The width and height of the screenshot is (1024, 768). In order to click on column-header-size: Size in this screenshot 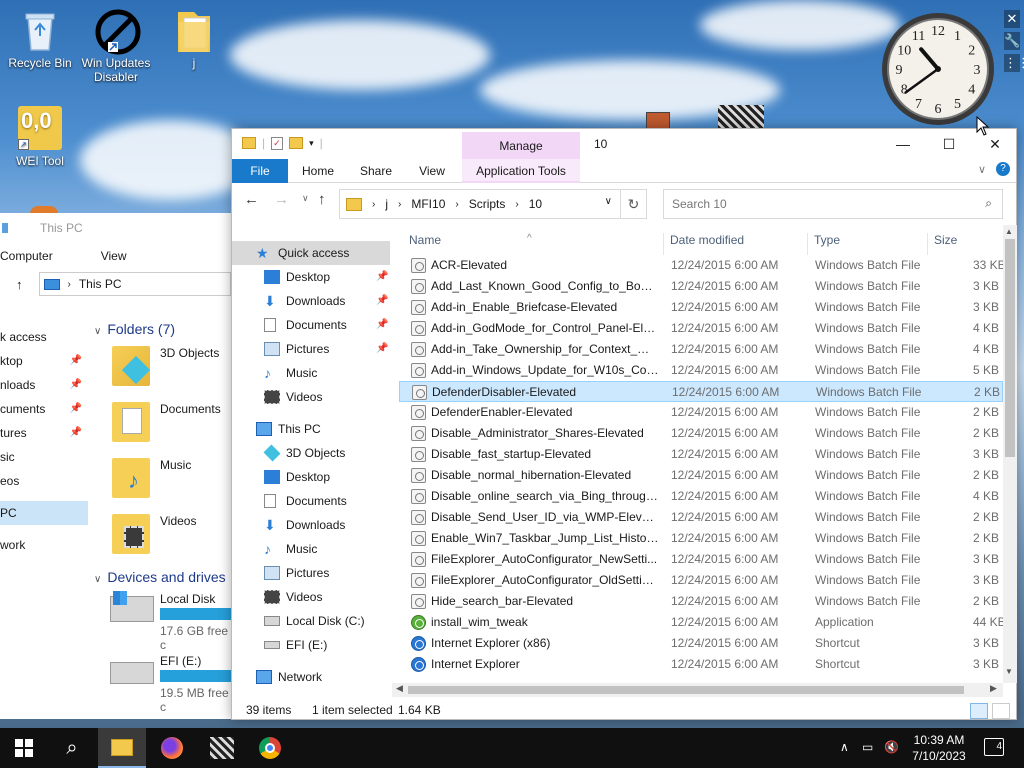, I will do `click(945, 240)`.